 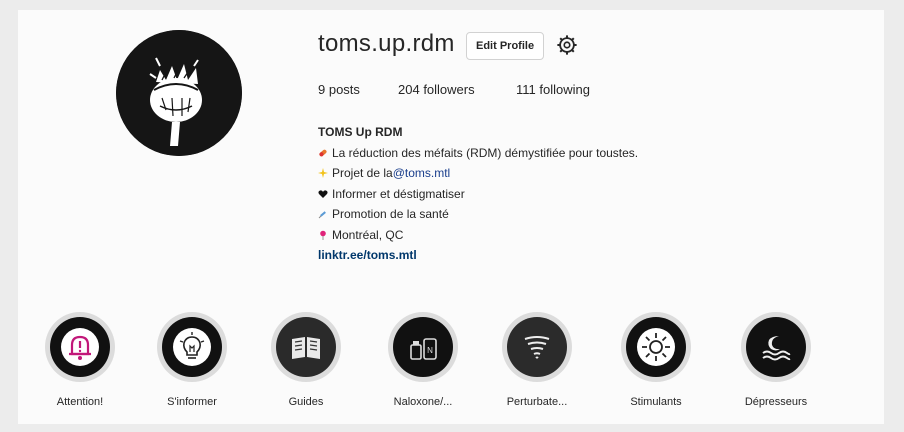 What do you see at coordinates (323, 153) in the screenshot?
I see `pill-emoji-icon` at bounding box center [323, 153].